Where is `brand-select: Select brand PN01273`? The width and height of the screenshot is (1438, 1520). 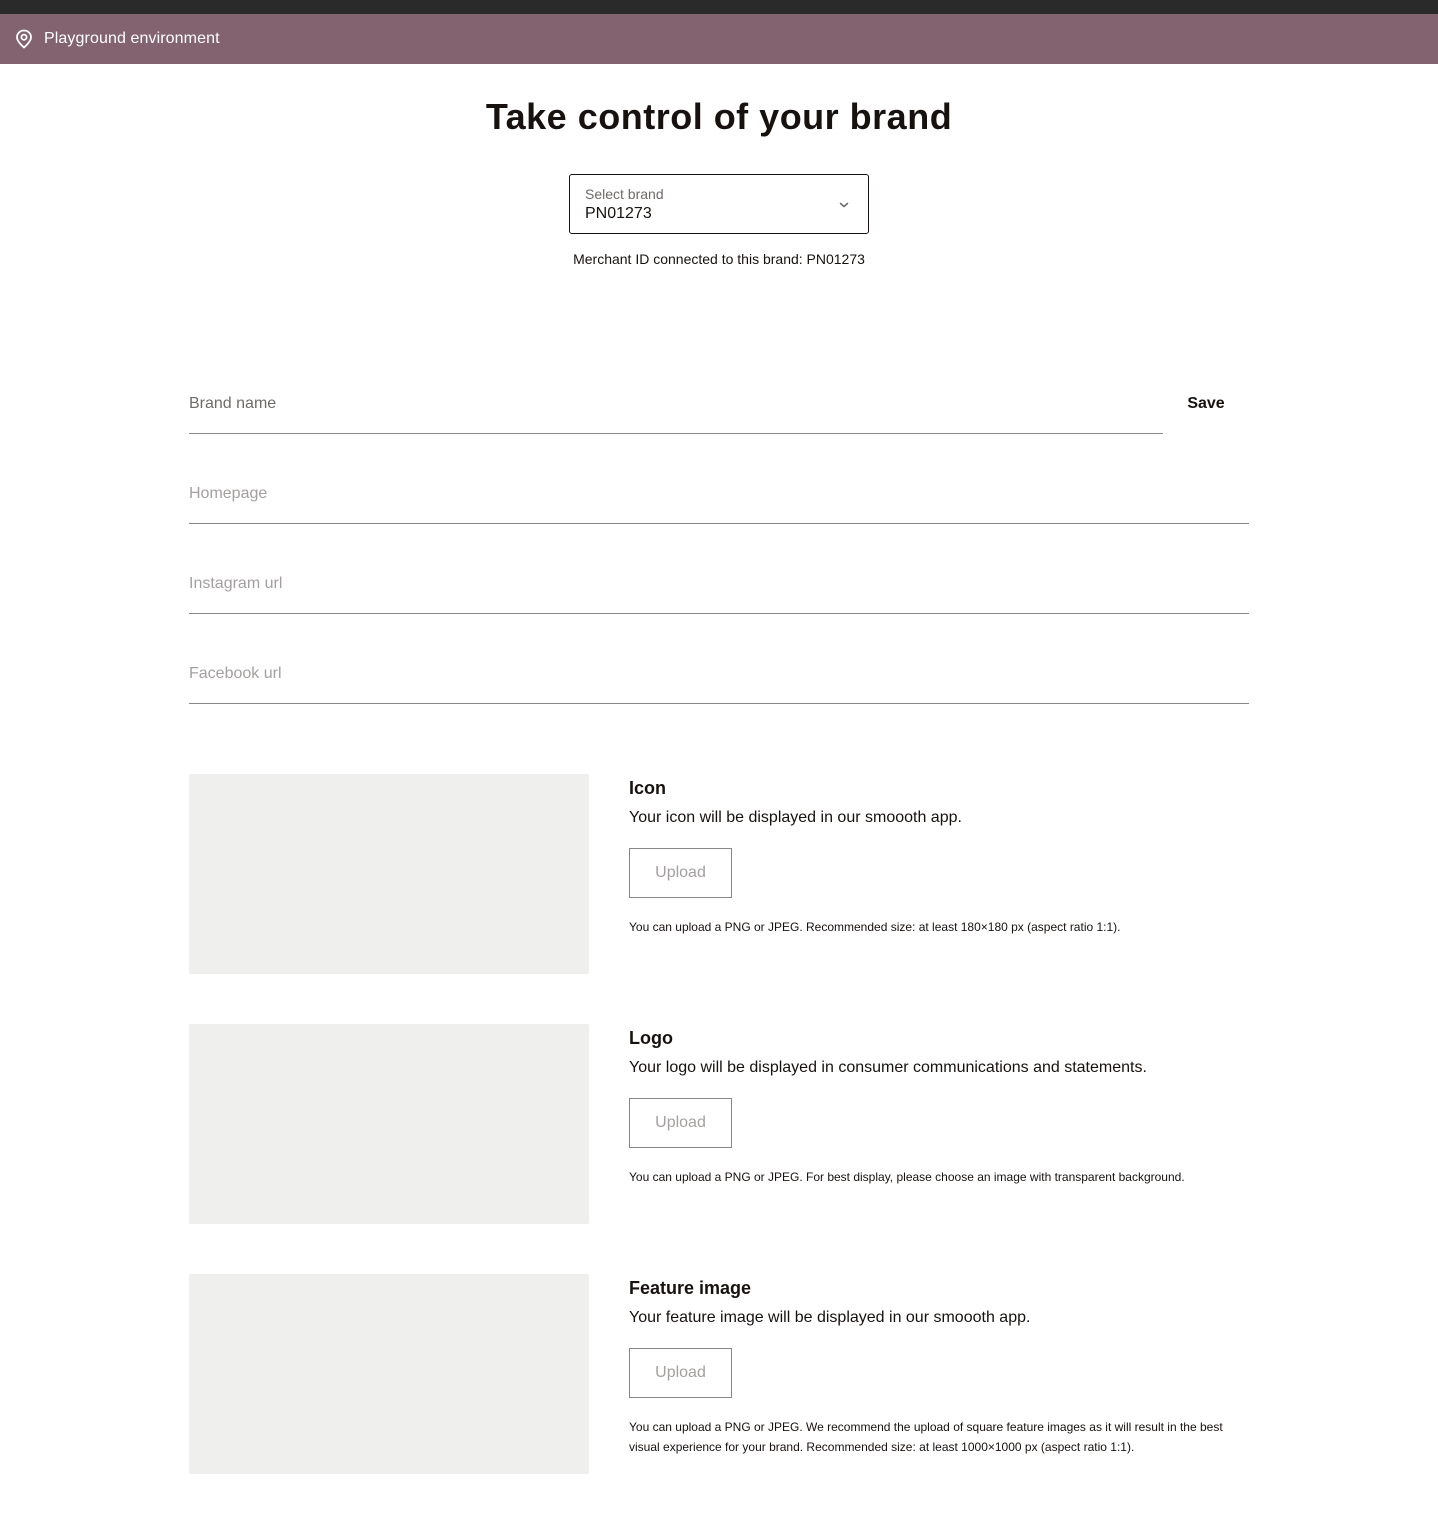 brand-select: Select brand PN01273 is located at coordinates (719, 204).